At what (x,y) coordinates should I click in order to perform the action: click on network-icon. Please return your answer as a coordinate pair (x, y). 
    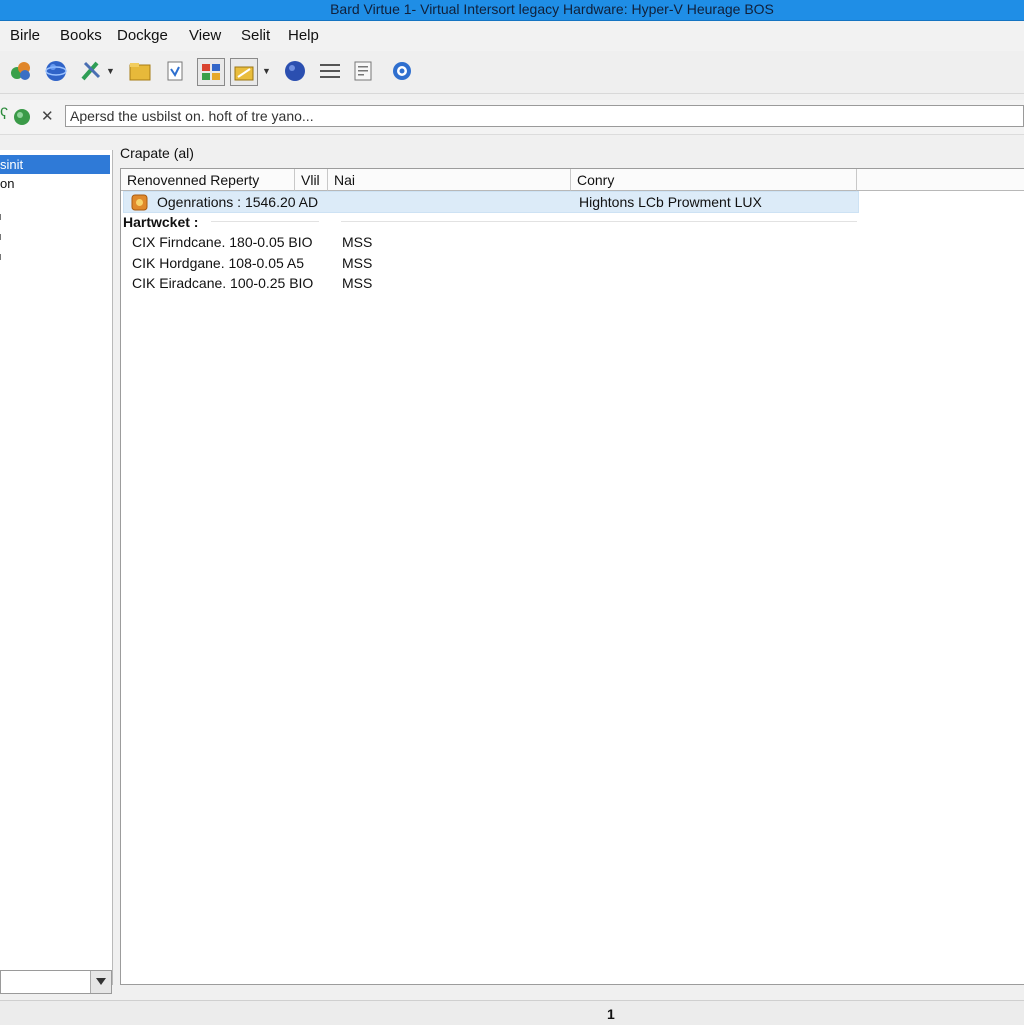
    Looking at the image, I should click on (21, 71).